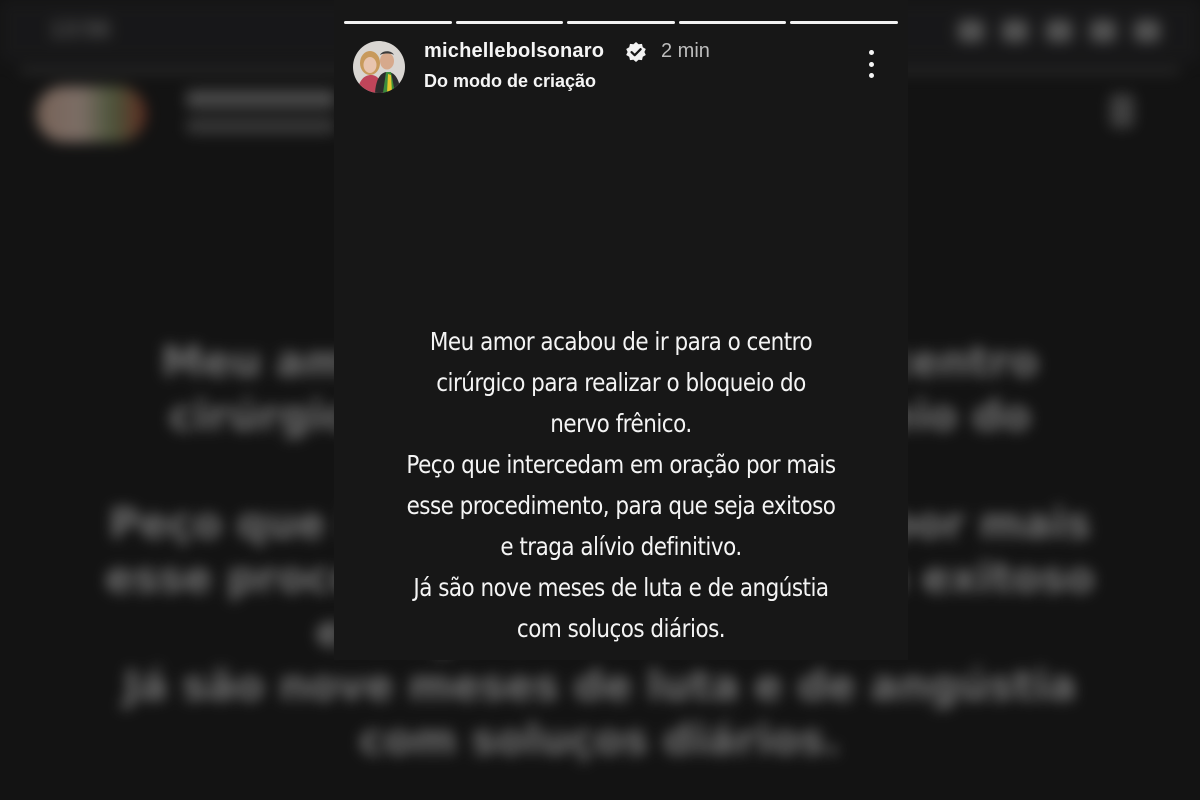 The width and height of the screenshot is (1200, 800). Describe the element at coordinates (261, 99) in the screenshot. I see `background-username-placeholder` at that location.